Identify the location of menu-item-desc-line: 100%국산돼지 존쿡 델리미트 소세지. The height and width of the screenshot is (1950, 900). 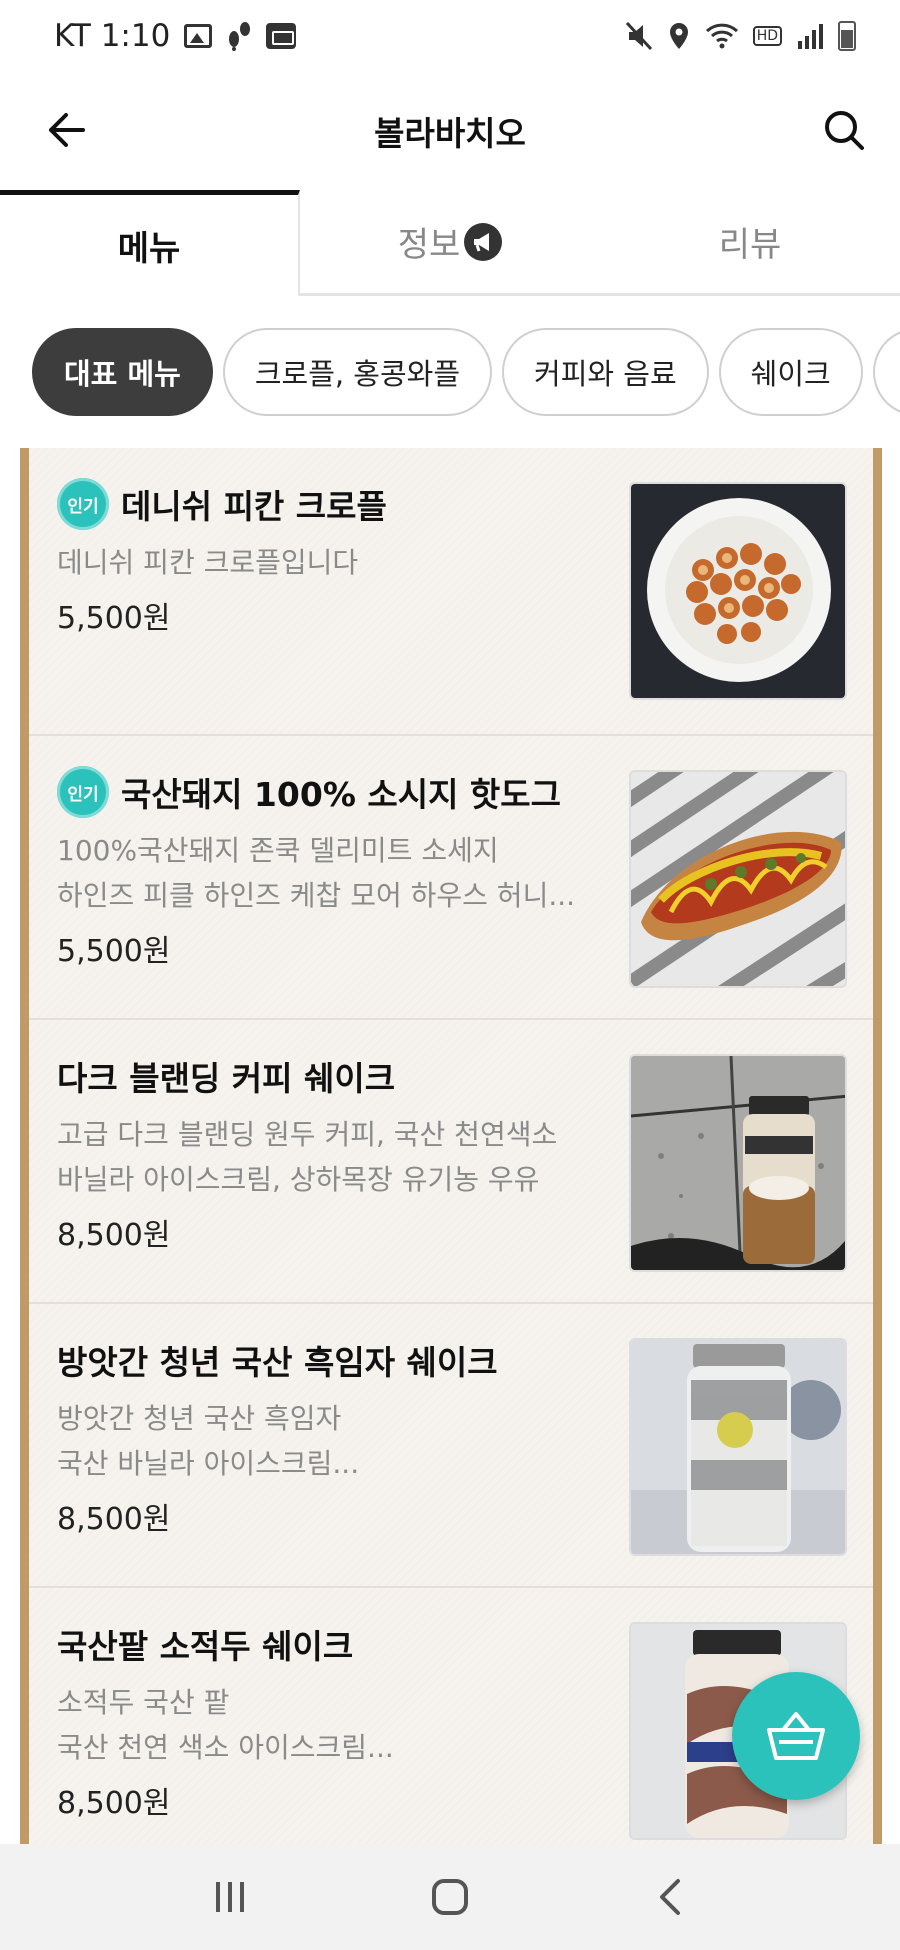
(278, 850).